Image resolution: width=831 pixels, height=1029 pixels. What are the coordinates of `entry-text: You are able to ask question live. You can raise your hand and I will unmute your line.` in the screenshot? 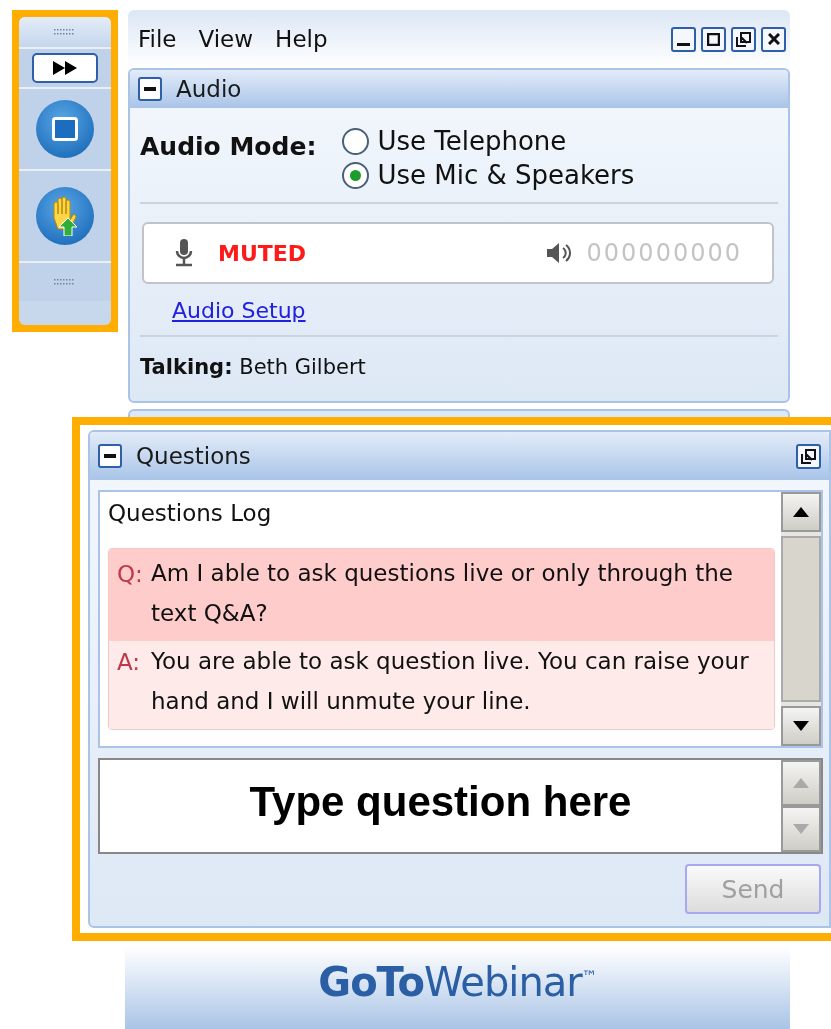 It's located at (450, 681).